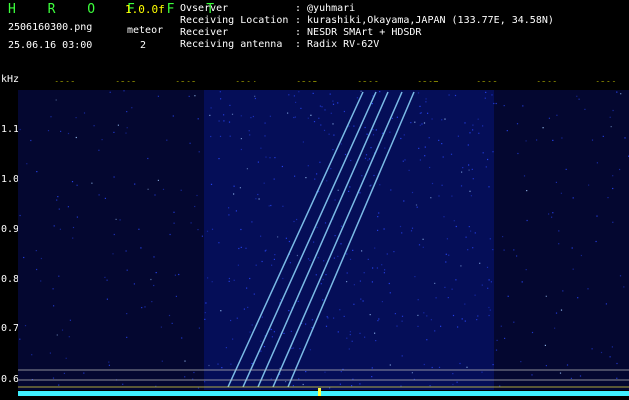  What do you see at coordinates (145, 9) in the screenshot?
I see `app-version: 1.0.0f` at bounding box center [145, 9].